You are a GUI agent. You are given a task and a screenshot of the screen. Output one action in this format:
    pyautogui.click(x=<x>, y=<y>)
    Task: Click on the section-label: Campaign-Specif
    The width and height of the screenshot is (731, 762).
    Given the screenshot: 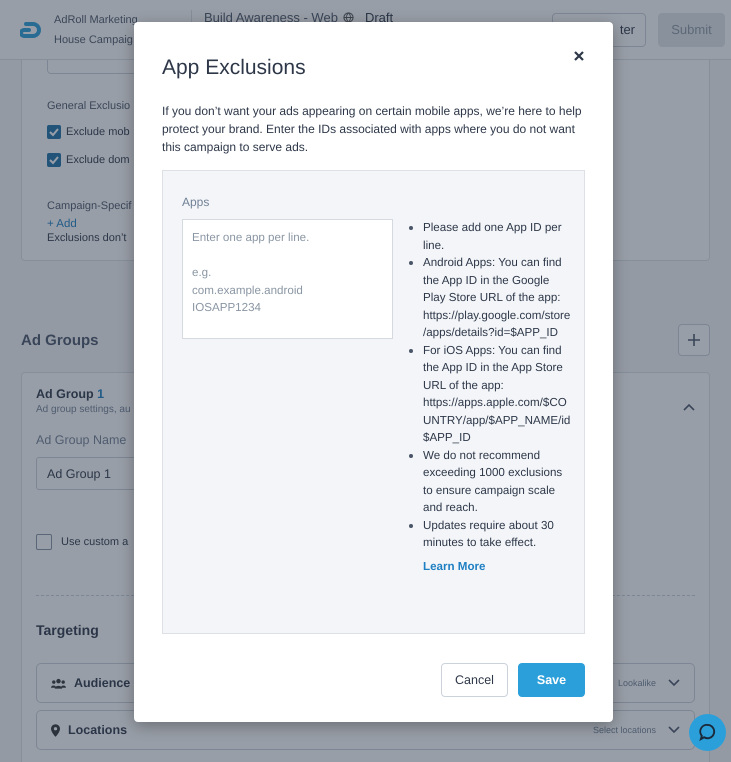 What is the action you would take?
    pyautogui.click(x=89, y=206)
    